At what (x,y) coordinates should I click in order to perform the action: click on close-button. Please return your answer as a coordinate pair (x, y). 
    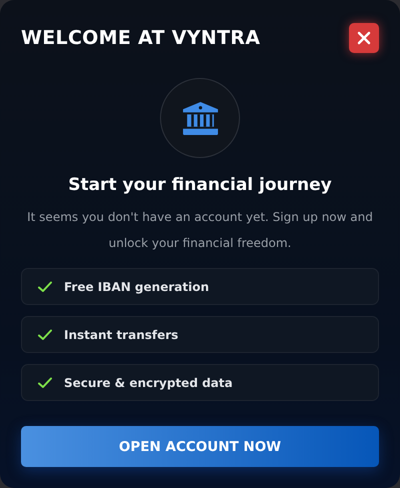
    Looking at the image, I should click on (364, 38).